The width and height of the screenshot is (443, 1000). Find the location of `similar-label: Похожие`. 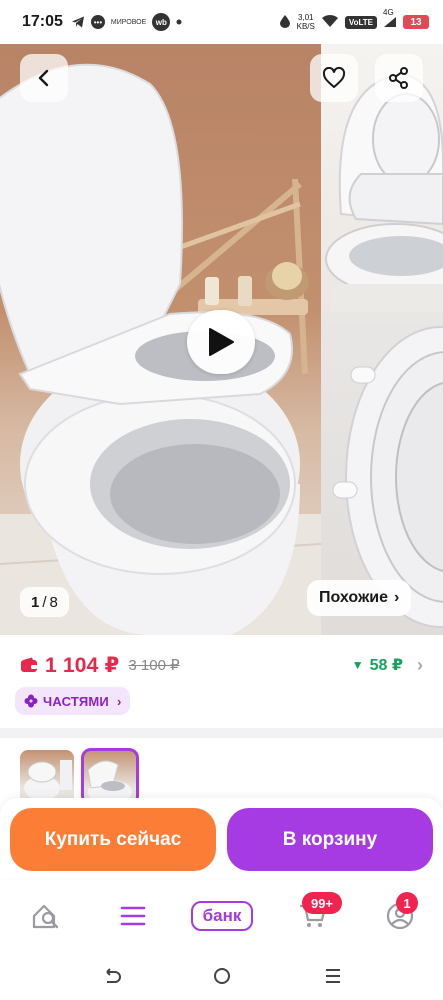

similar-label: Похожие is located at coordinates (354, 597).